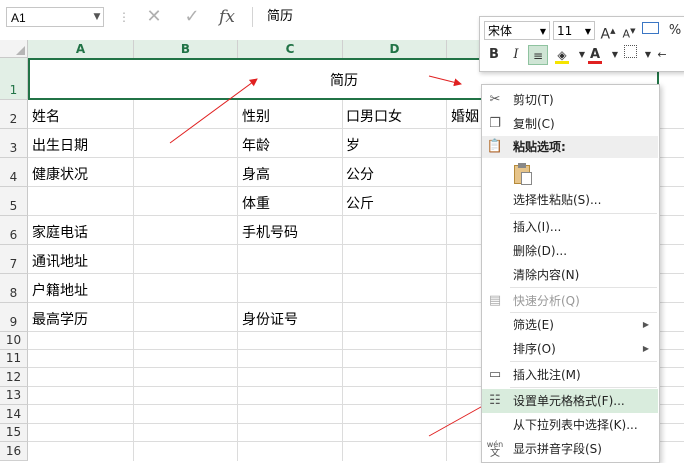 The image size is (684, 463). Describe the element at coordinates (546, 301) in the screenshot. I see `menu-item-label: 快速分析(Q)` at that location.